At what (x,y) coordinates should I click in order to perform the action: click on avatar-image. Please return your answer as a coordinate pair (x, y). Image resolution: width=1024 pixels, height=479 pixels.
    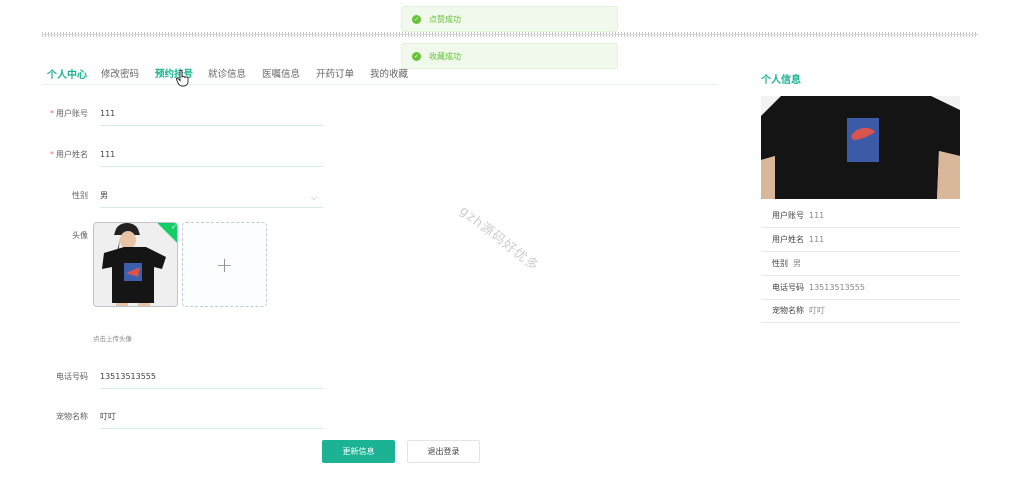
    Looking at the image, I should click on (135, 264).